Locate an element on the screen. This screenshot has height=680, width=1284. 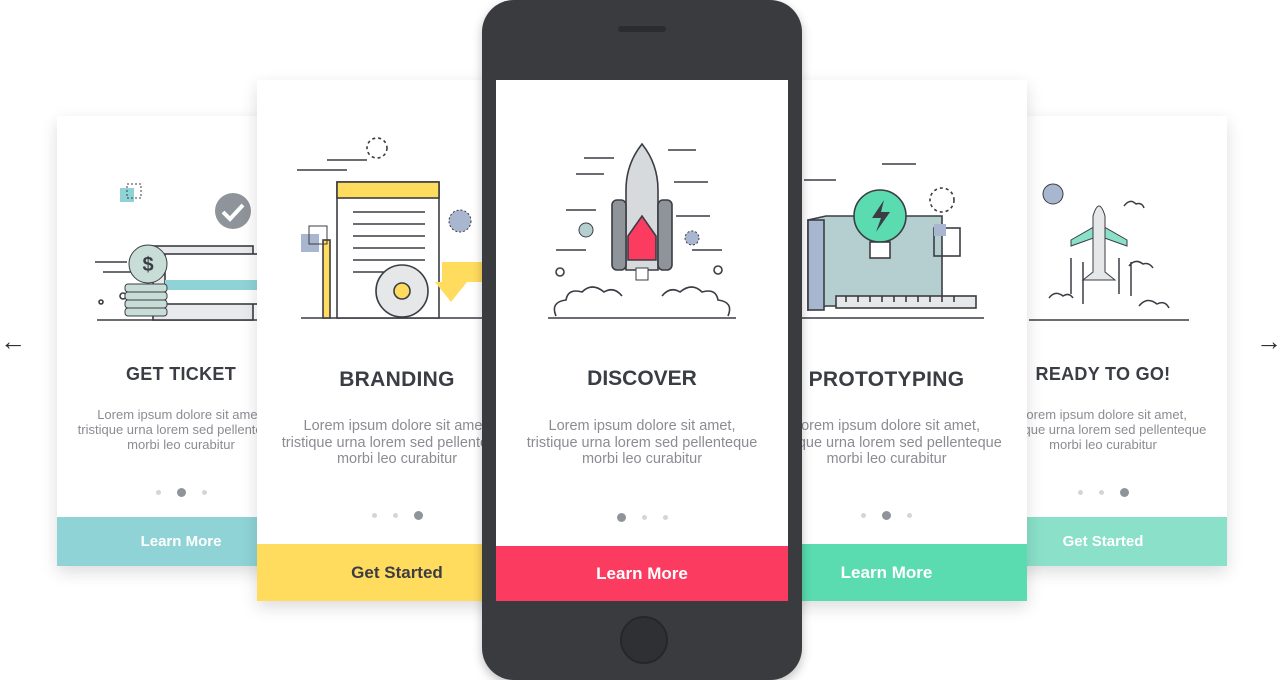
next-arrow-icon: → is located at coordinates (1269, 341).